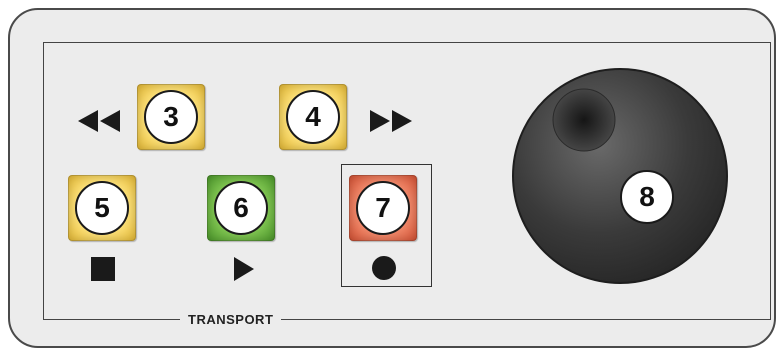  Describe the element at coordinates (384, 268) in the screenshot. I see `record-icon` at that location.